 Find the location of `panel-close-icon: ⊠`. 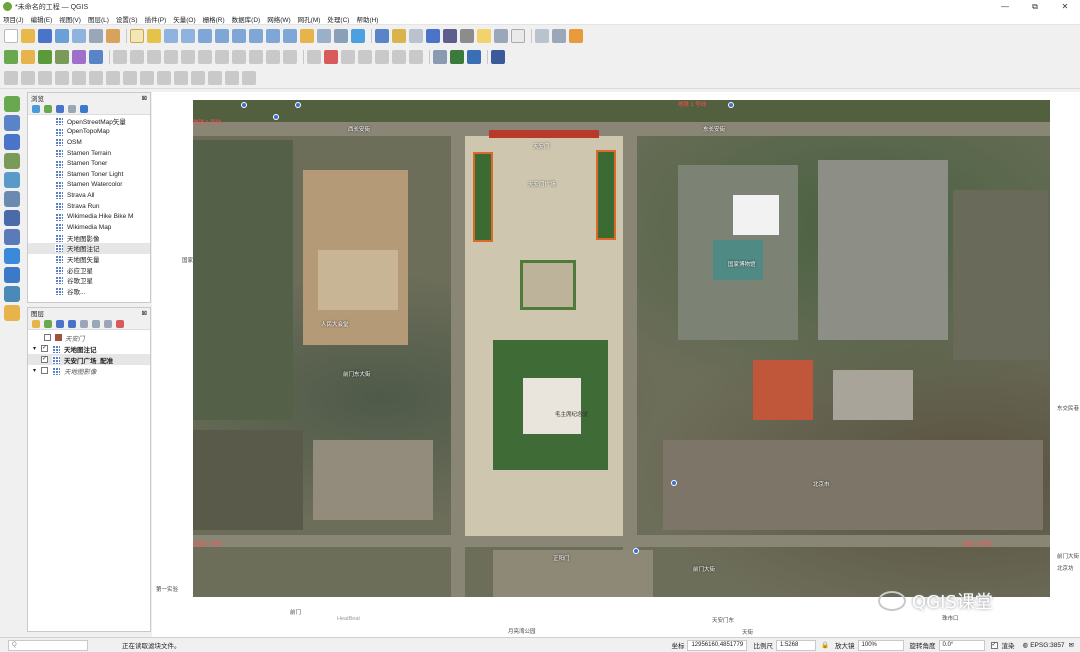

panel-close-icon: ⊠ is located at coordinates (144, 98).